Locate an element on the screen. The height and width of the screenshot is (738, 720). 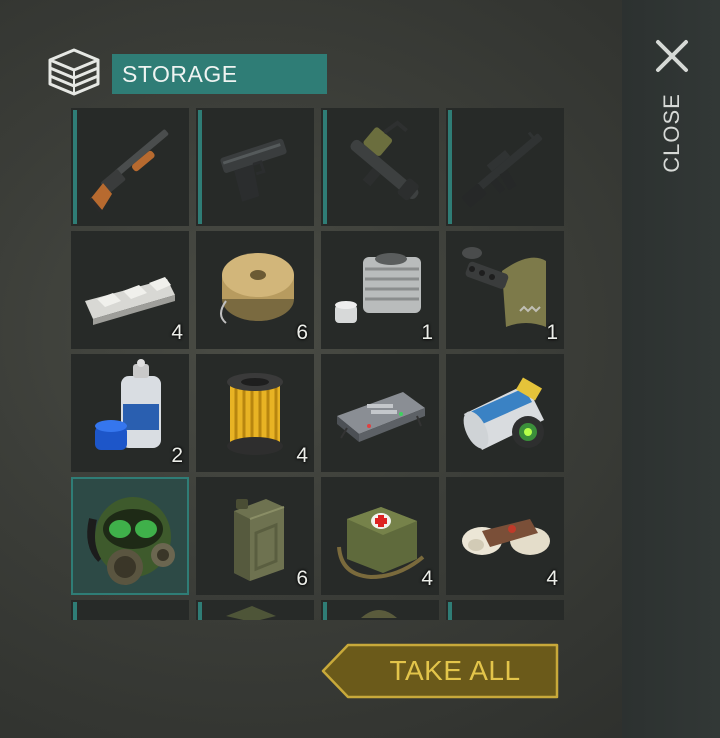
item-slot-pistol is located at coordinates (255, 167).